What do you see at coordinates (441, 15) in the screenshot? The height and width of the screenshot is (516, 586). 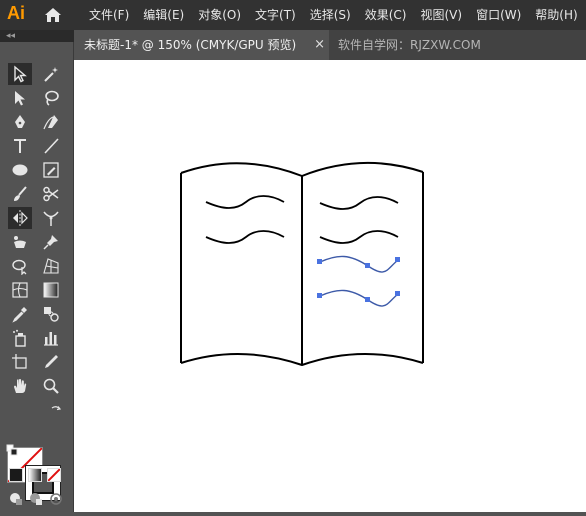 I see `menu-item-6: 视图(V)` at bounding box center [441, 15].